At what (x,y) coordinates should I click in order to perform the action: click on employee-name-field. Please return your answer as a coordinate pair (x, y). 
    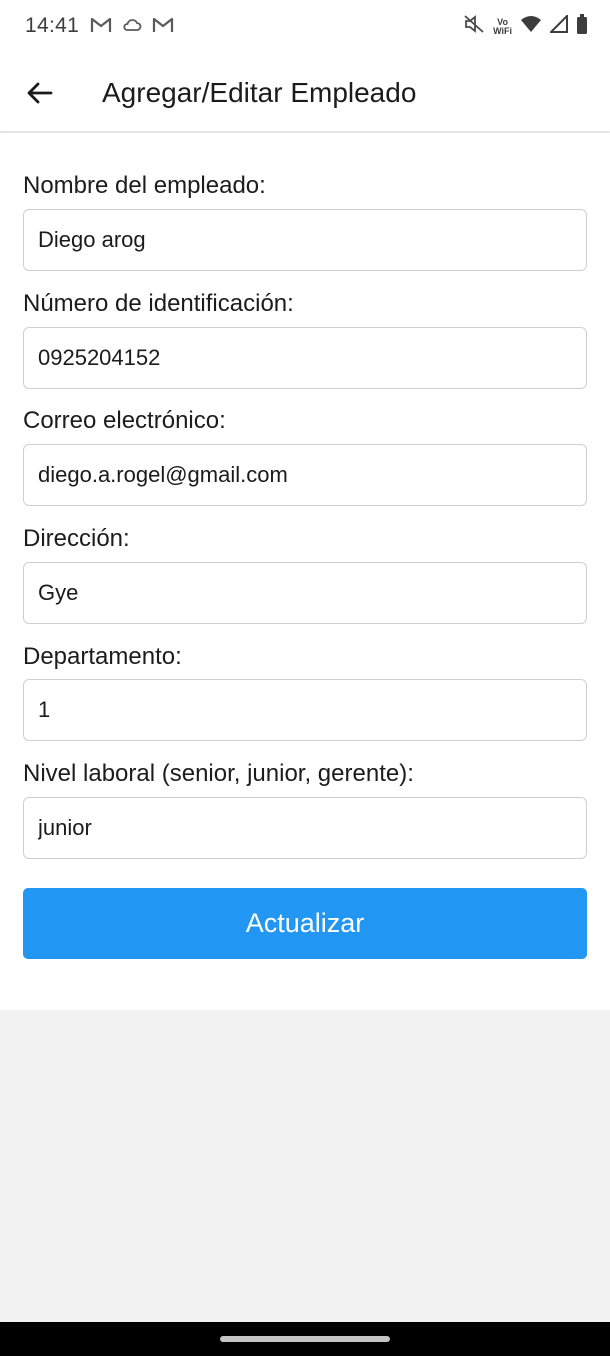
    Looking at the image, I should click on (305, 240).